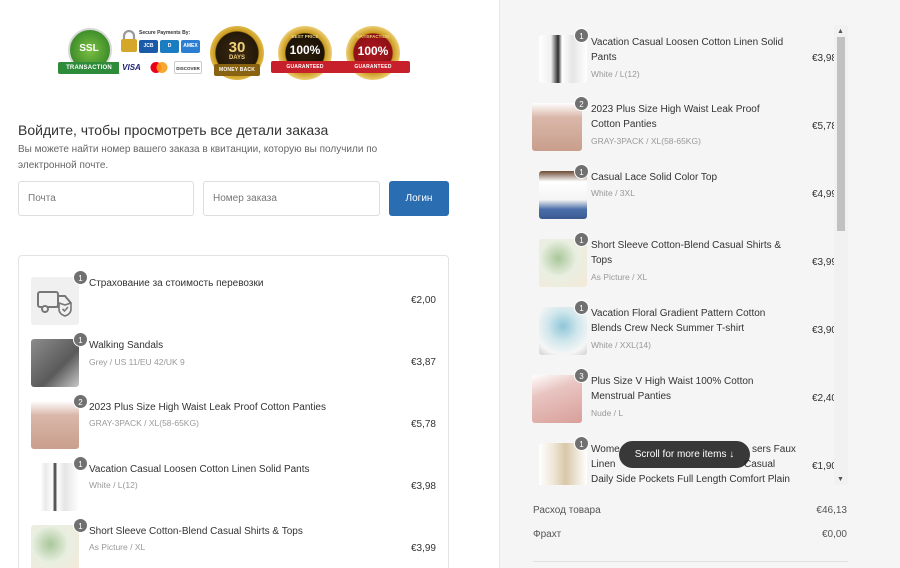  What do you see at coordinates (419, 198) in the screenshot?
I see `login-button: Логин` at bounding box center [419, 198].